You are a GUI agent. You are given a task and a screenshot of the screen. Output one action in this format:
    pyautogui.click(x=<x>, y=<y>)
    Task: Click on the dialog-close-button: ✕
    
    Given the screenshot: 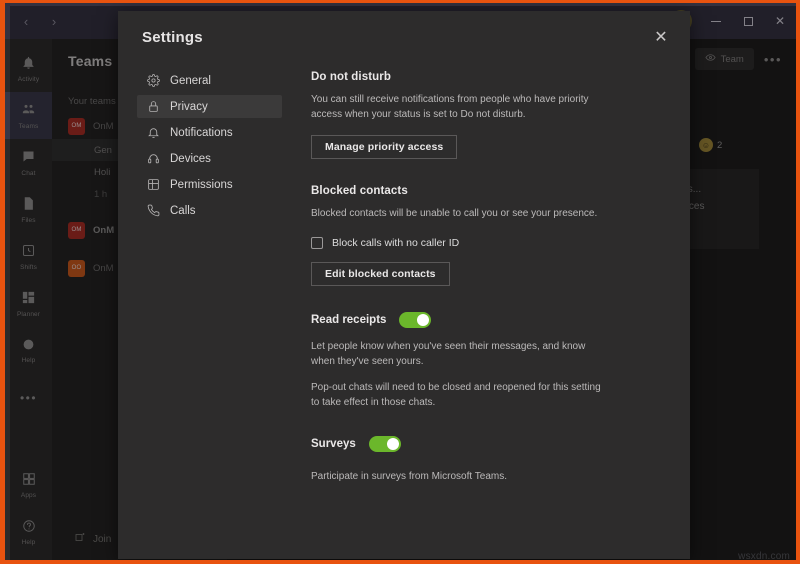 What is the action you would take?
    pyautogui.click(x=661, y=37)
    